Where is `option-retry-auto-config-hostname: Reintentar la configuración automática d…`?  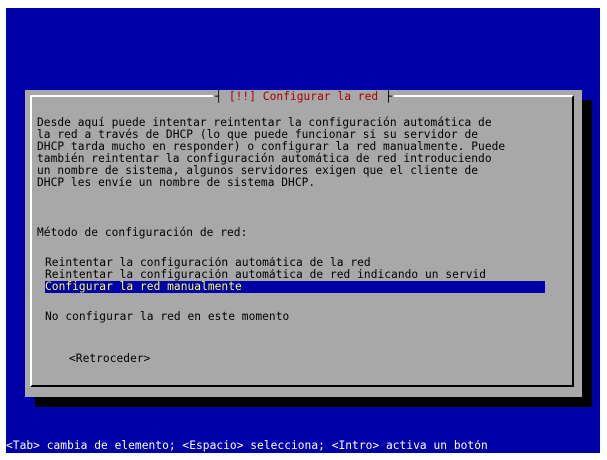
option-retry-auto-config-hostname: Reintentar la configuración automática d… is located at coordinates (295, 275).